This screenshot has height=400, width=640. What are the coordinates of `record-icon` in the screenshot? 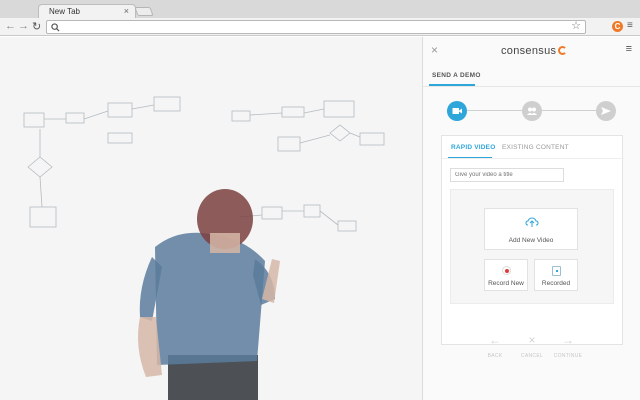 It's located at (506, 270).